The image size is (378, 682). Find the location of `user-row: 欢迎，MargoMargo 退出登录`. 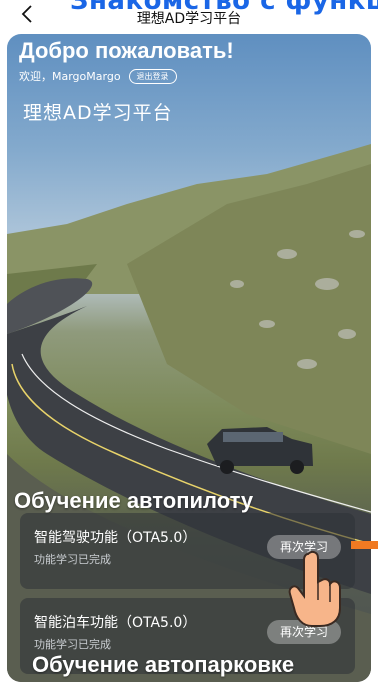

user-row: 欢迎，MargoMargo 退出登录 is located at coordinates (98, 76).